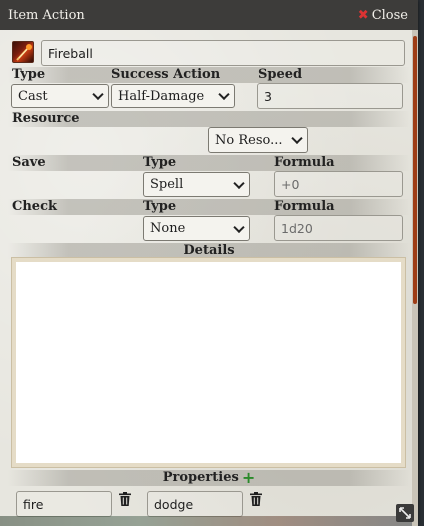 This screenshot has height=526, width=424. What do you see at coordinates (196, 228) in the screenshot?
I see `check-type-select: None` at bounding box center [196, 228].